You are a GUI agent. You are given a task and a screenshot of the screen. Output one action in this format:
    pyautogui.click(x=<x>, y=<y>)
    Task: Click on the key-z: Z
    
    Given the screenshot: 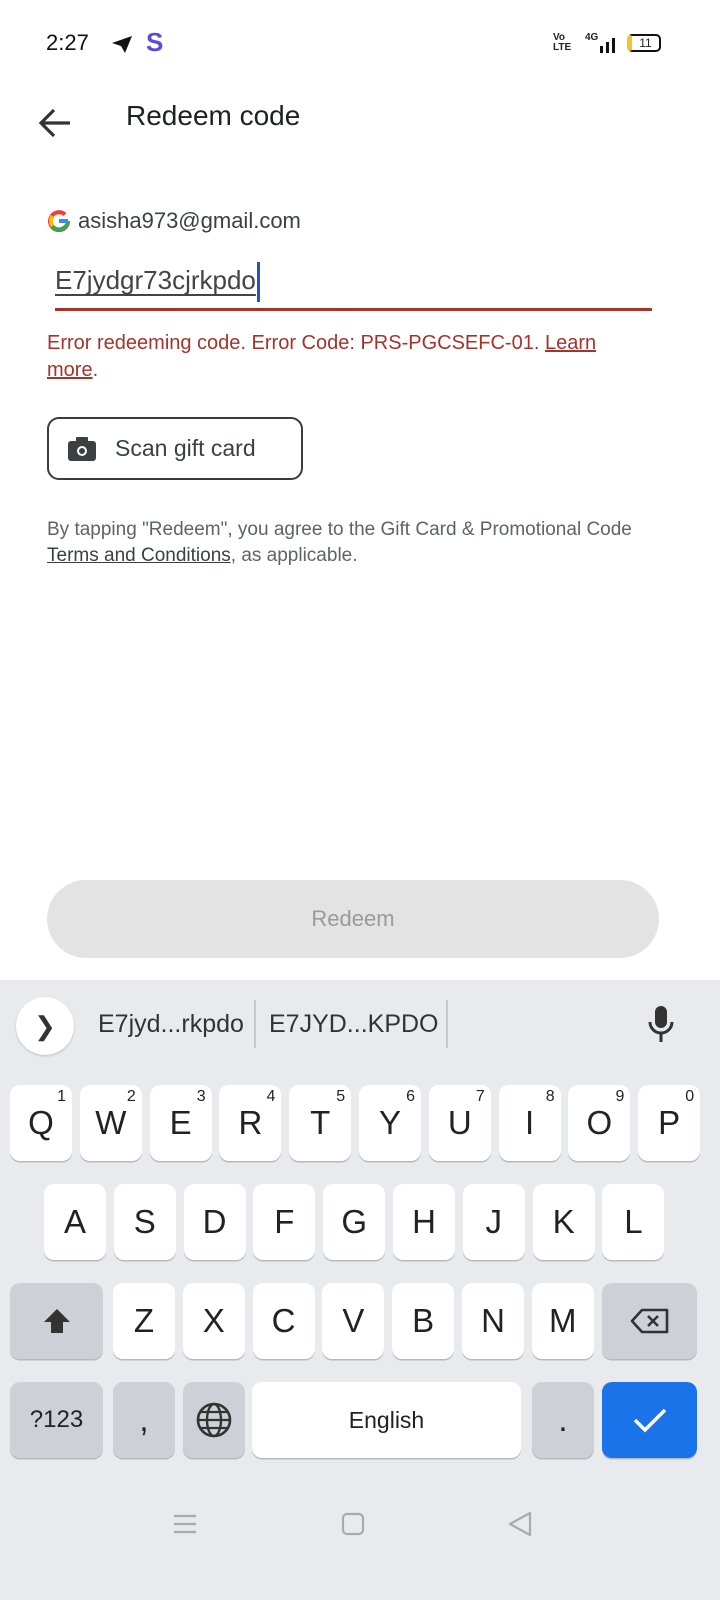 What is the action you would take?
    pyautogui.click(x=144, y=1321)
    